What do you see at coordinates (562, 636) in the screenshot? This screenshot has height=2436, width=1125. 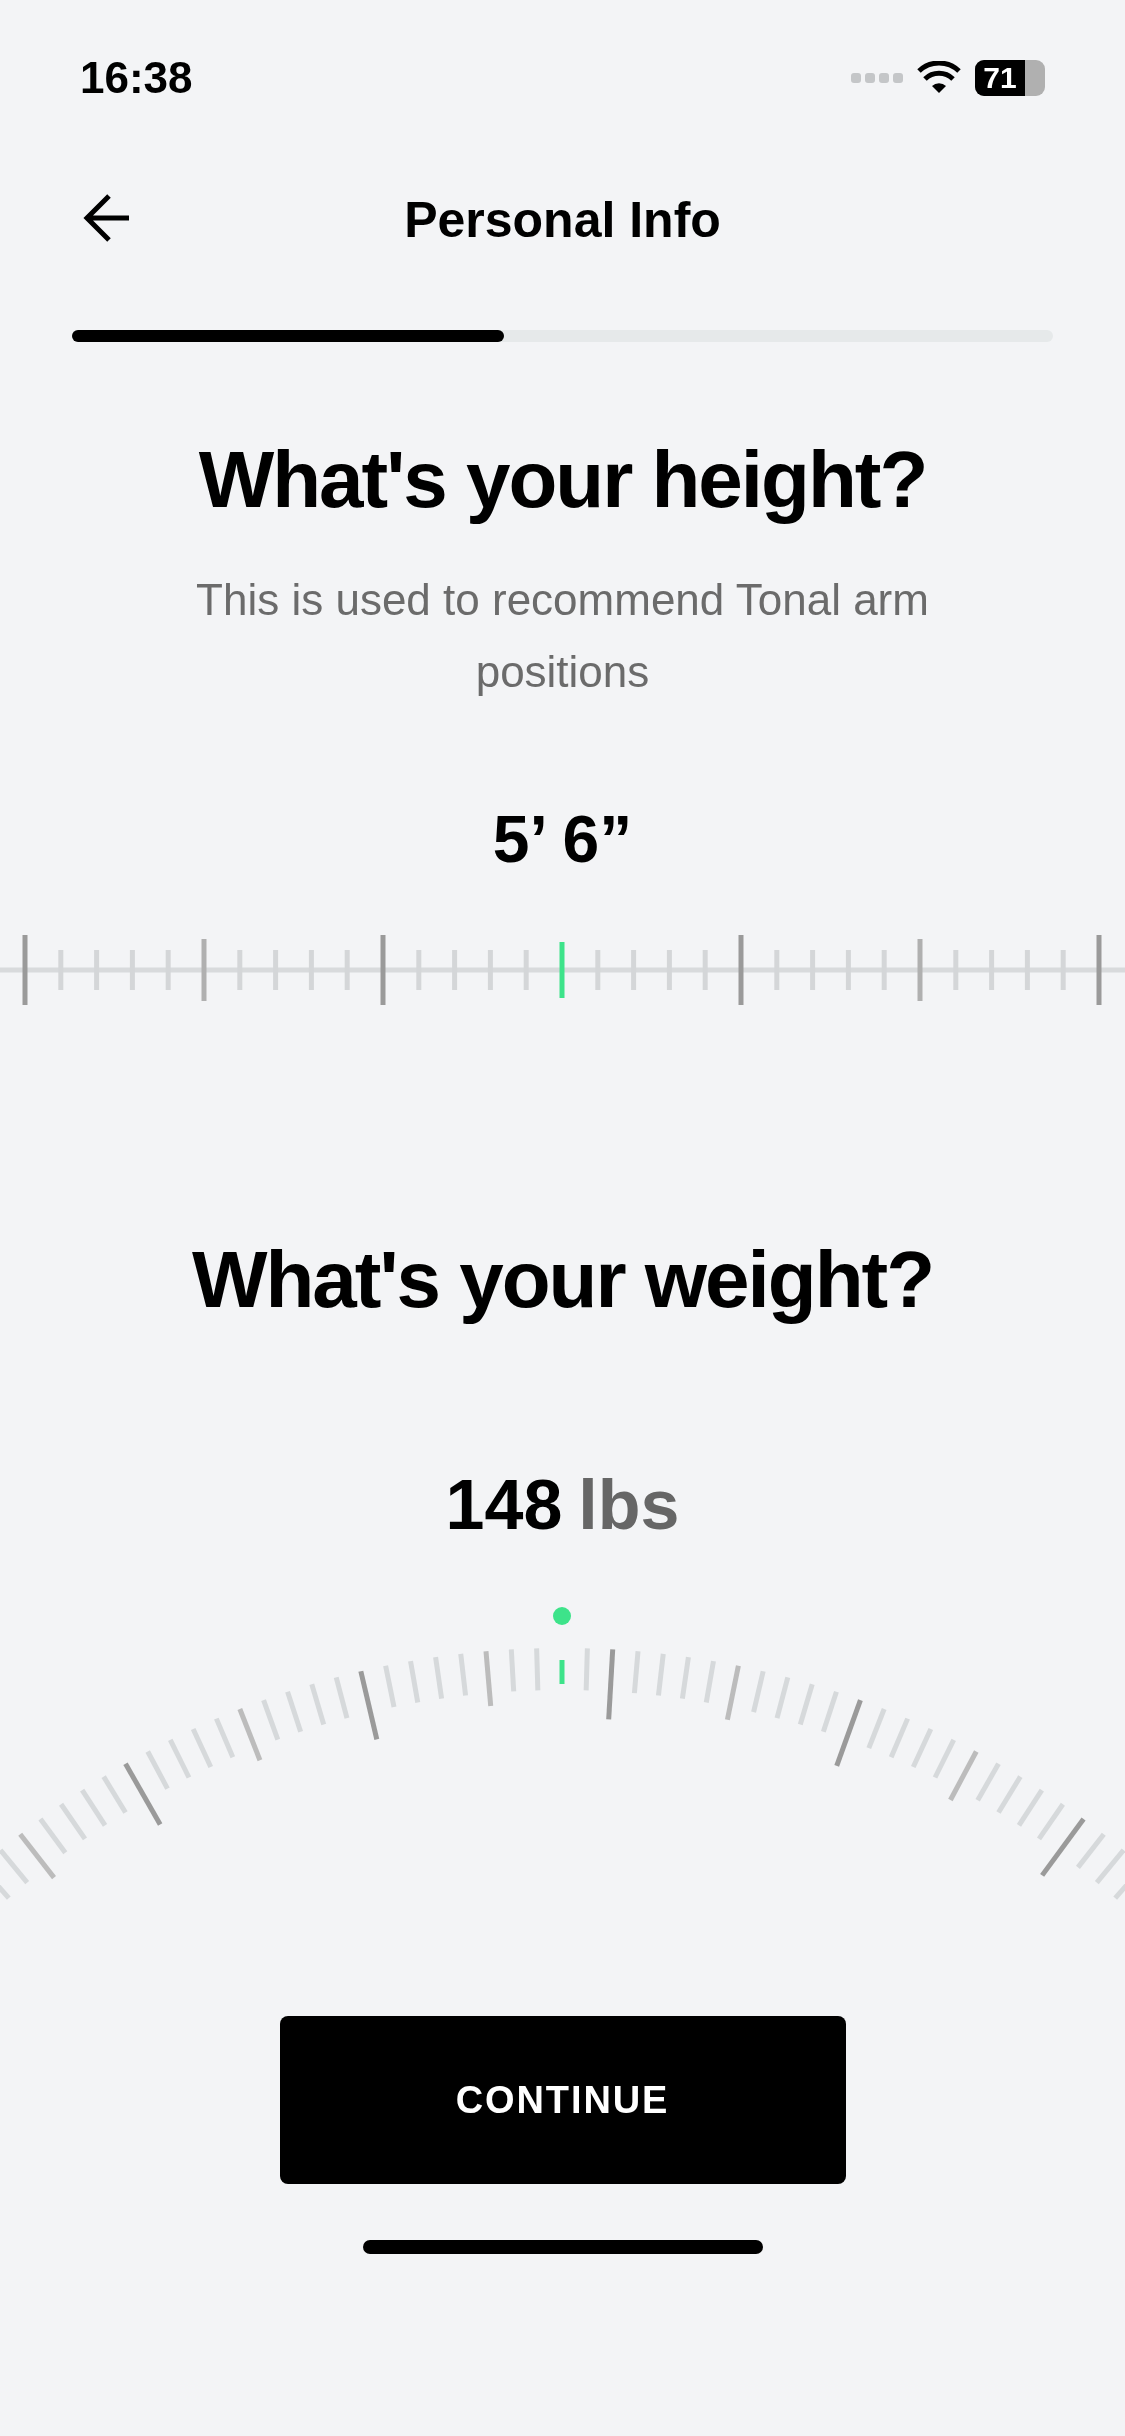 I see `height-description: This is used to recommend Tonal arm positions` at bounding box center [562, 636].